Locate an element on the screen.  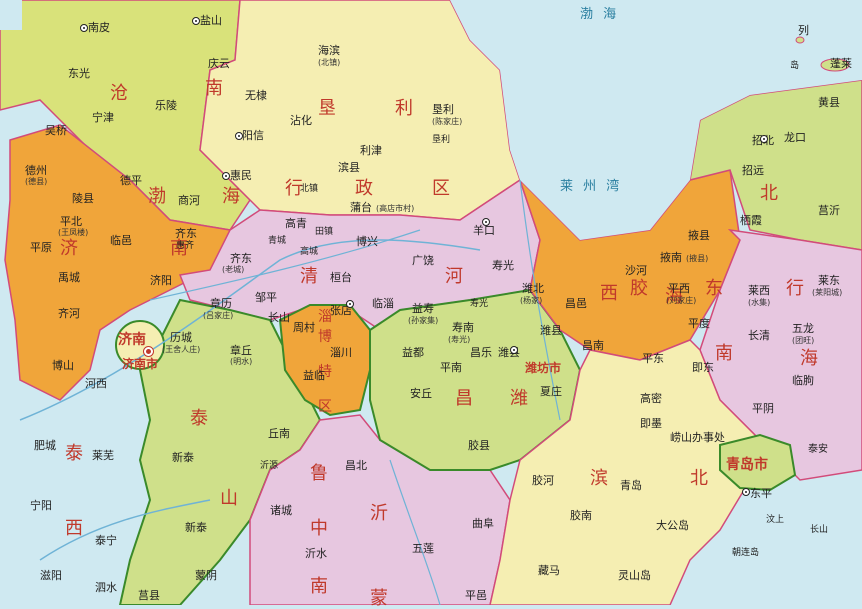
region-name-jiao: 胶 is located at coordinates (639, 288).